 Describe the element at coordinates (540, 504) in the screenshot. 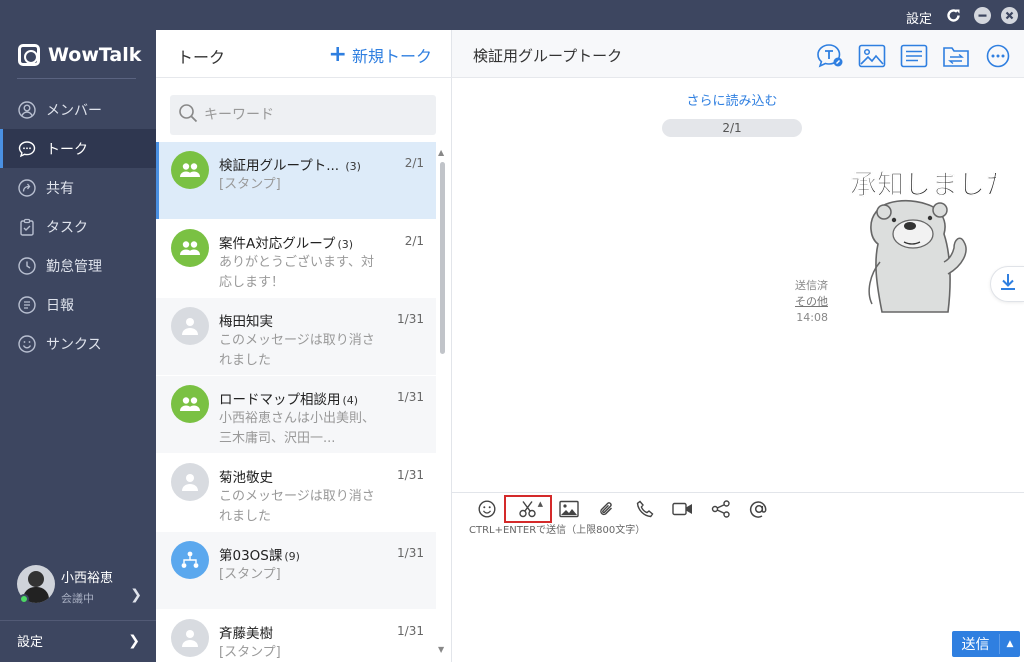

I see `caret-up-icon: ▲` at that location.